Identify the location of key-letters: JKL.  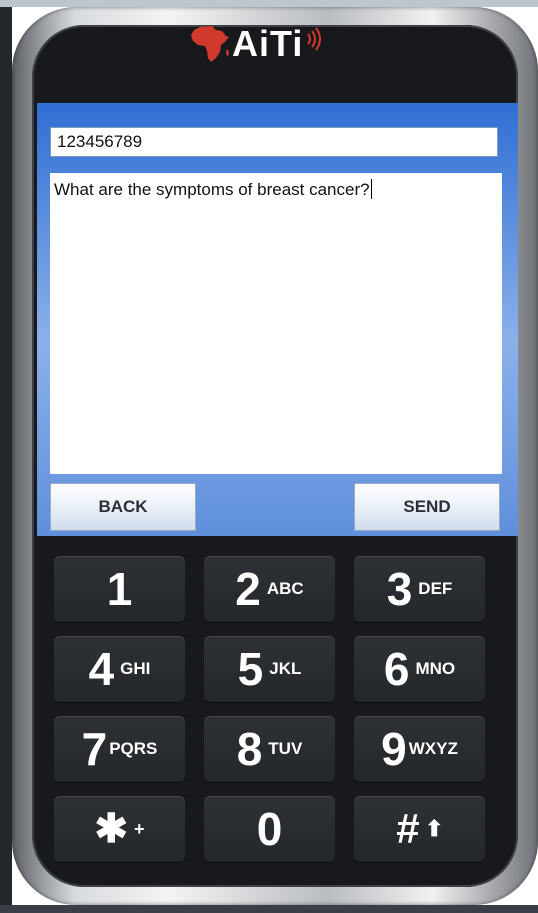
(285, 668).